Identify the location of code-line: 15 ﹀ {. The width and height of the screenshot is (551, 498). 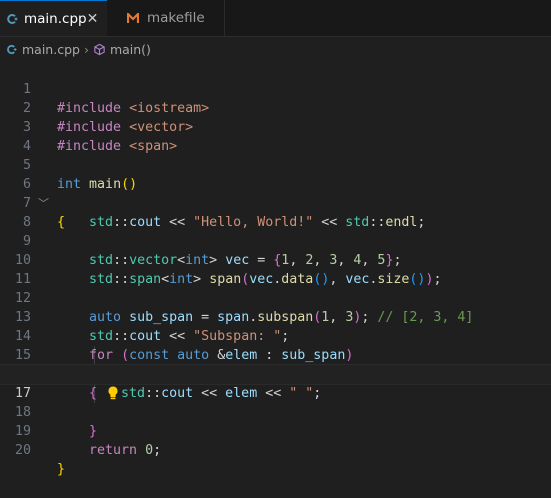
(275, 364).